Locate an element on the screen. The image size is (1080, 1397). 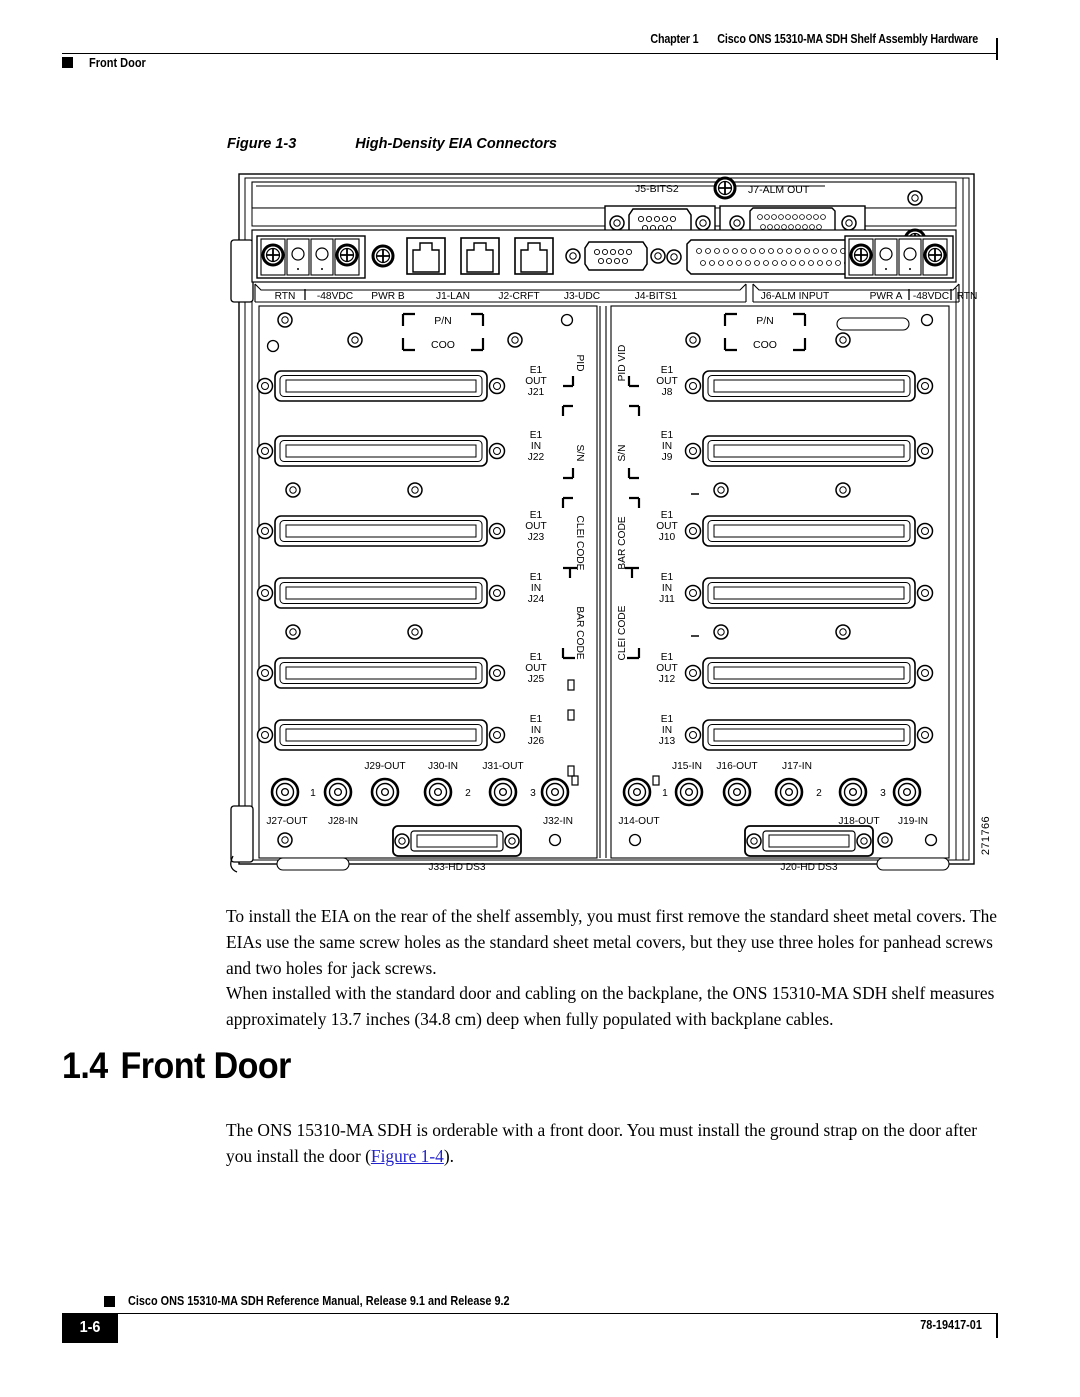
bnc-j17-in is located at coordinates (789, 792).